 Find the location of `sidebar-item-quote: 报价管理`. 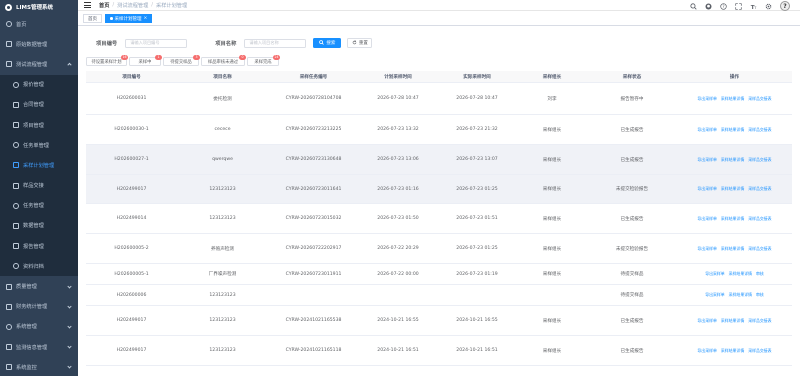

sidebar-item-quote: 报价管理 is located at coordinates (39, 84).